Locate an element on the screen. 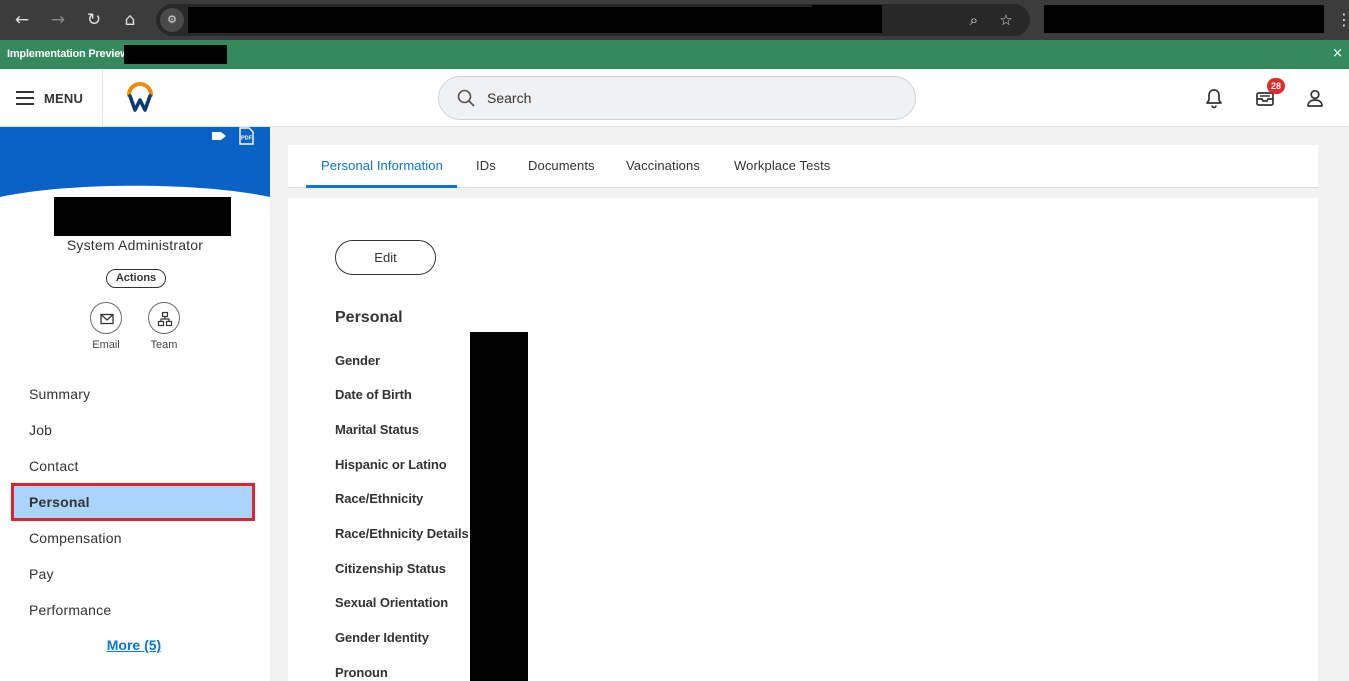 The height and width of the screenshot is (681, 1349). sidebar-item-personal: Personal is located at coordinates (133, 502).